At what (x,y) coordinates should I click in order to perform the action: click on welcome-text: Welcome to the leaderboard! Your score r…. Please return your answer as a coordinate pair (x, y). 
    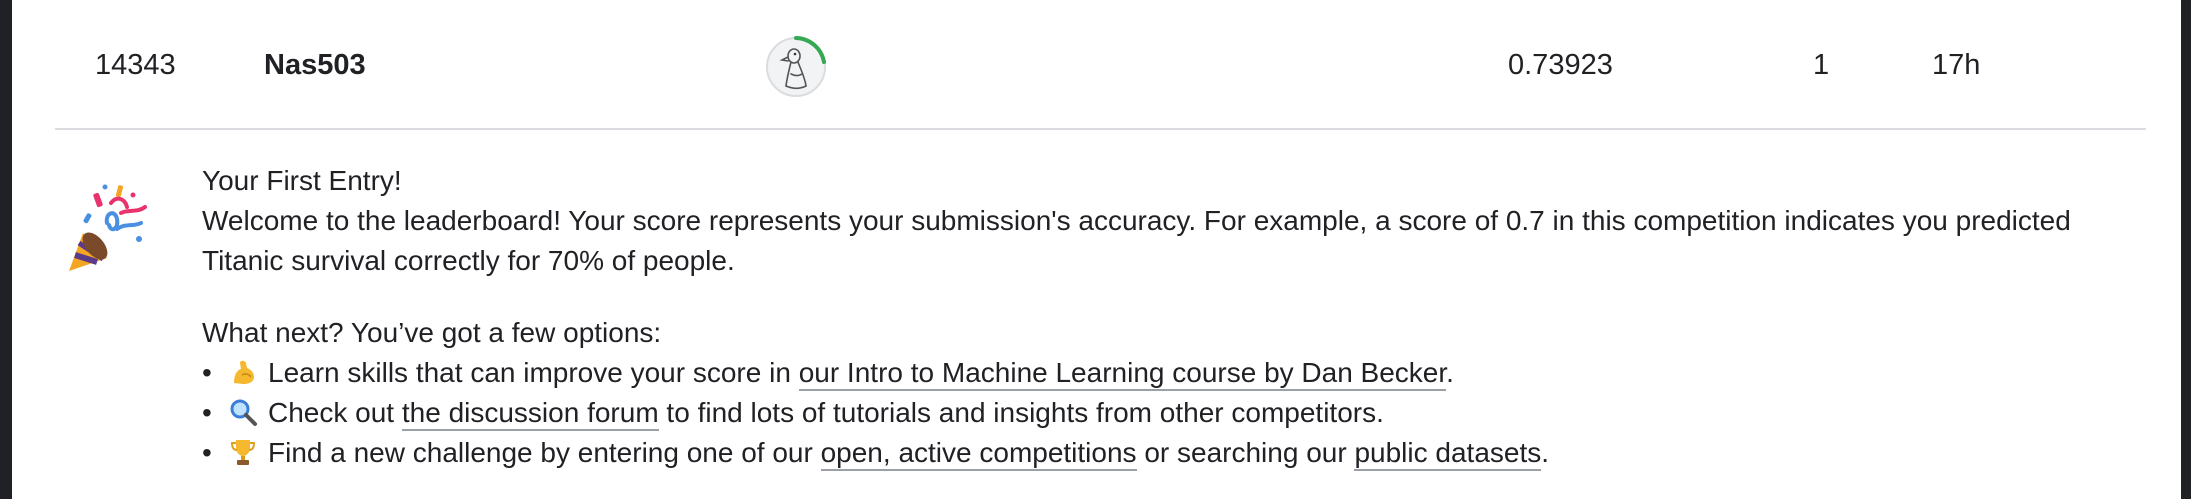
    Looking at the image, I should click on (1136, 240).